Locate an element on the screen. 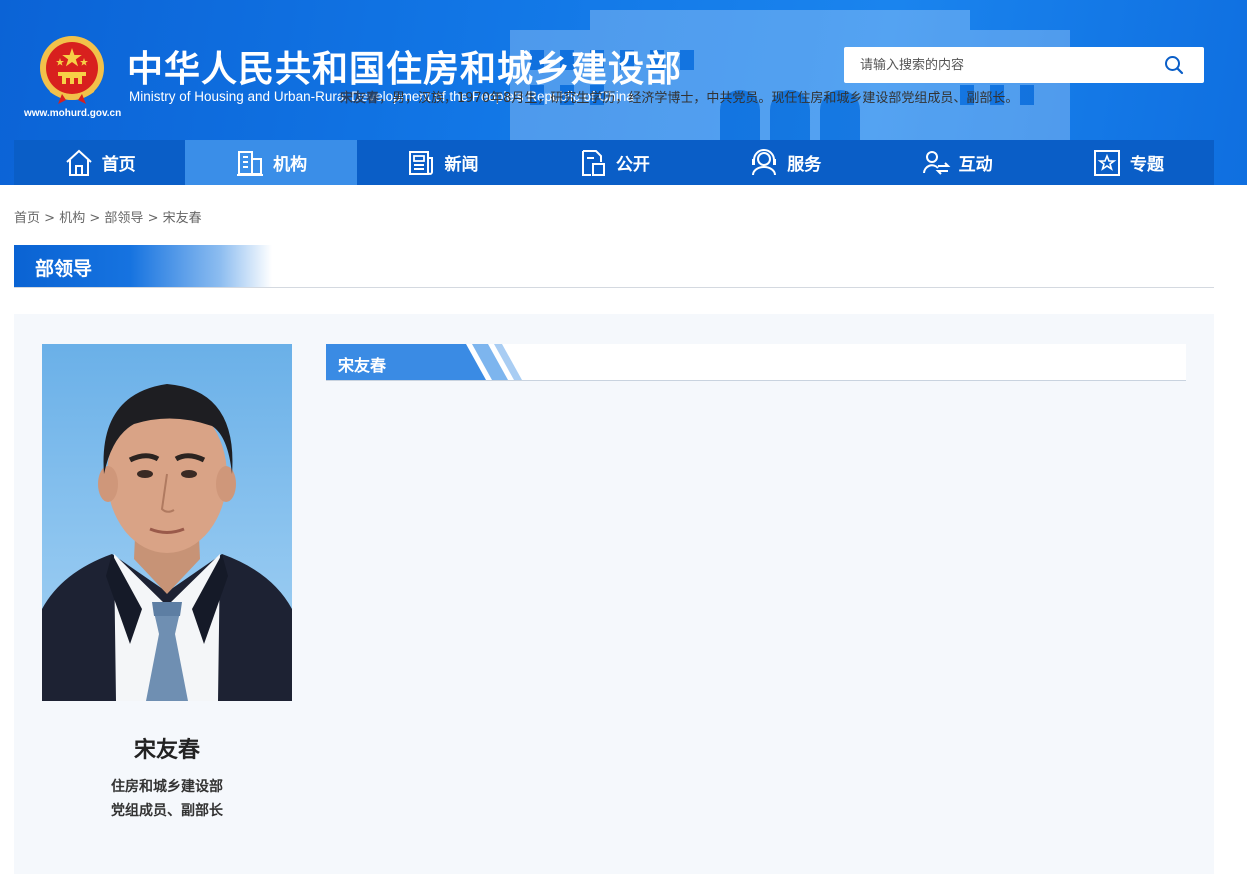 The height and width of the screenshot is (874, 1247). nav-item-label: 新闻 is located at coordinates (461, 165).